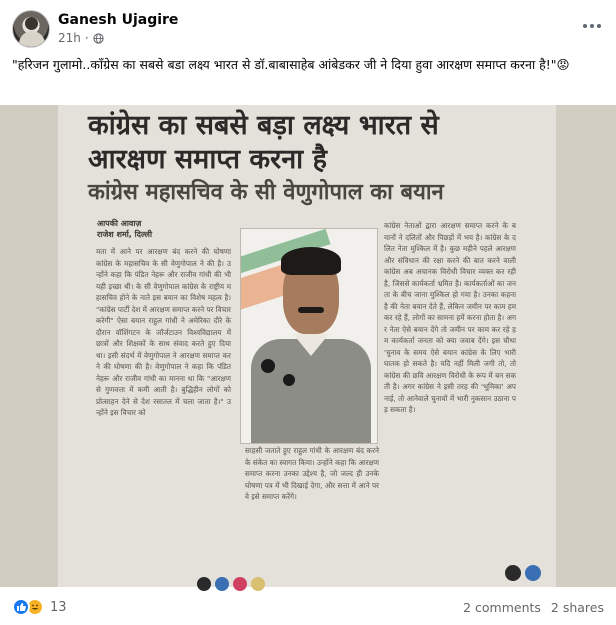  What do you see at coordinates (586, 346) in the screenshot?
I see `adjacent-column-right` at bounding box center [586, 346].